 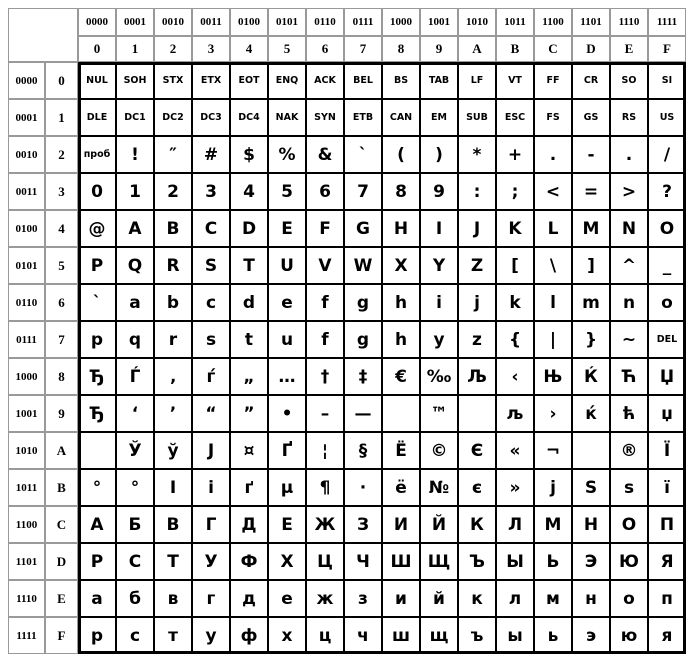 What do you see at coordinates (667, 228) in the screenshot?
I see `char-cell: O` at bounding box center [667, 228].